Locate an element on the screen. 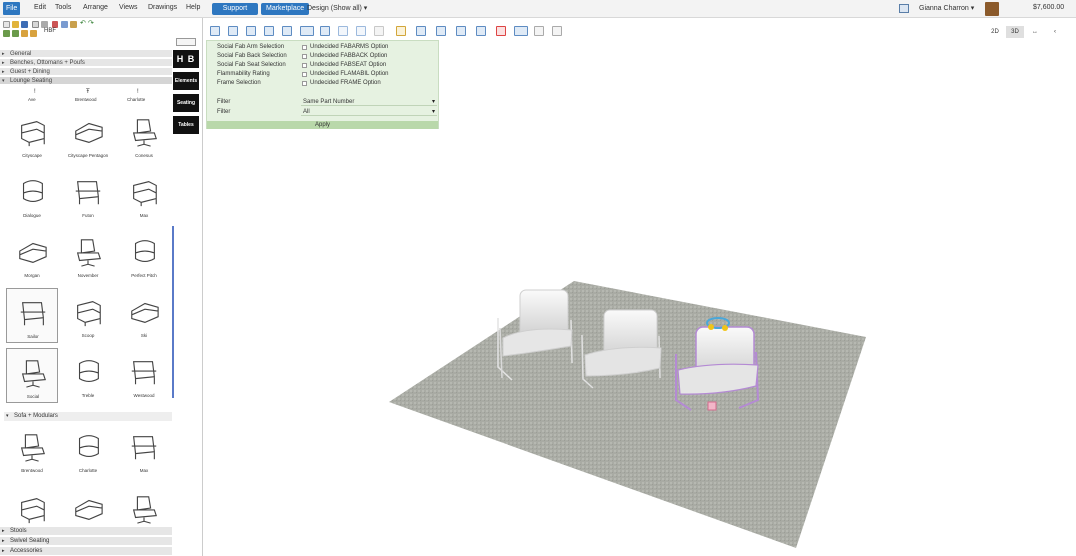 The width and height of the screenshot is (1076, 556). category-sofa-modulars: Sofa + Modulars is located at coordinates (88, 416).